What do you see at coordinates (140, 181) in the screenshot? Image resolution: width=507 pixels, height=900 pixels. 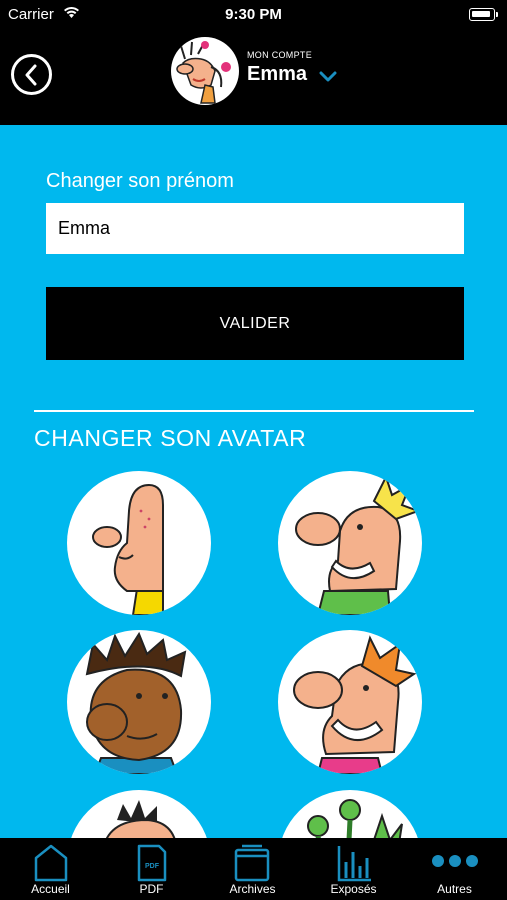 I see `first-name-label: Changer son prénom` at bounding box center [140, 181].